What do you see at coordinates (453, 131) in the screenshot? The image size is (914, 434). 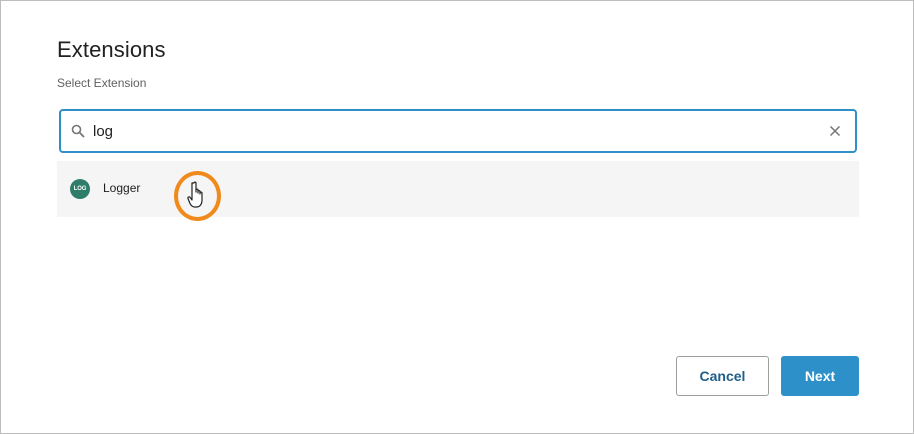 I see `search-input` at bounding box center [453, 131].